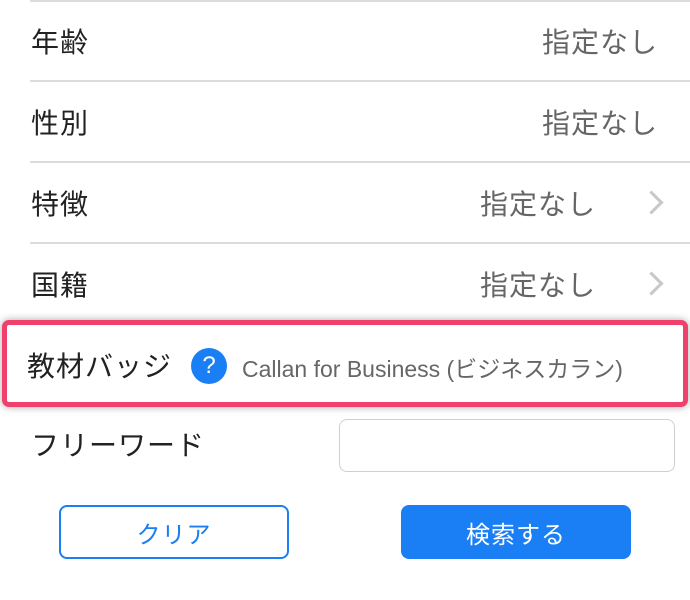 Image resolution: width=690 pixels, height=600 pixels. Describe the element at coordinates (209, 366) in the screenshot. I see `help-icon: ?` at that location.